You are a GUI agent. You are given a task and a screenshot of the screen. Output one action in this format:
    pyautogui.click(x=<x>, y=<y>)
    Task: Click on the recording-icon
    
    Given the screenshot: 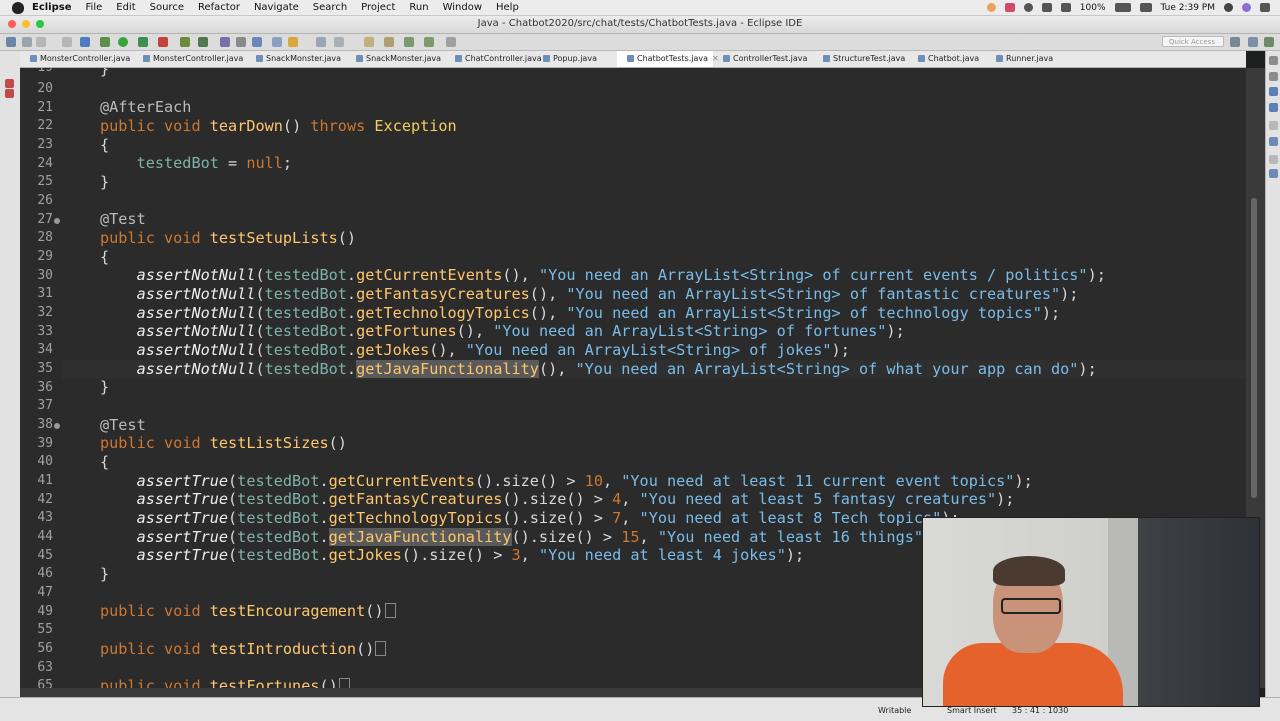 What is the action you would take?
    pyautogui.click(x=1009, y=7)
    